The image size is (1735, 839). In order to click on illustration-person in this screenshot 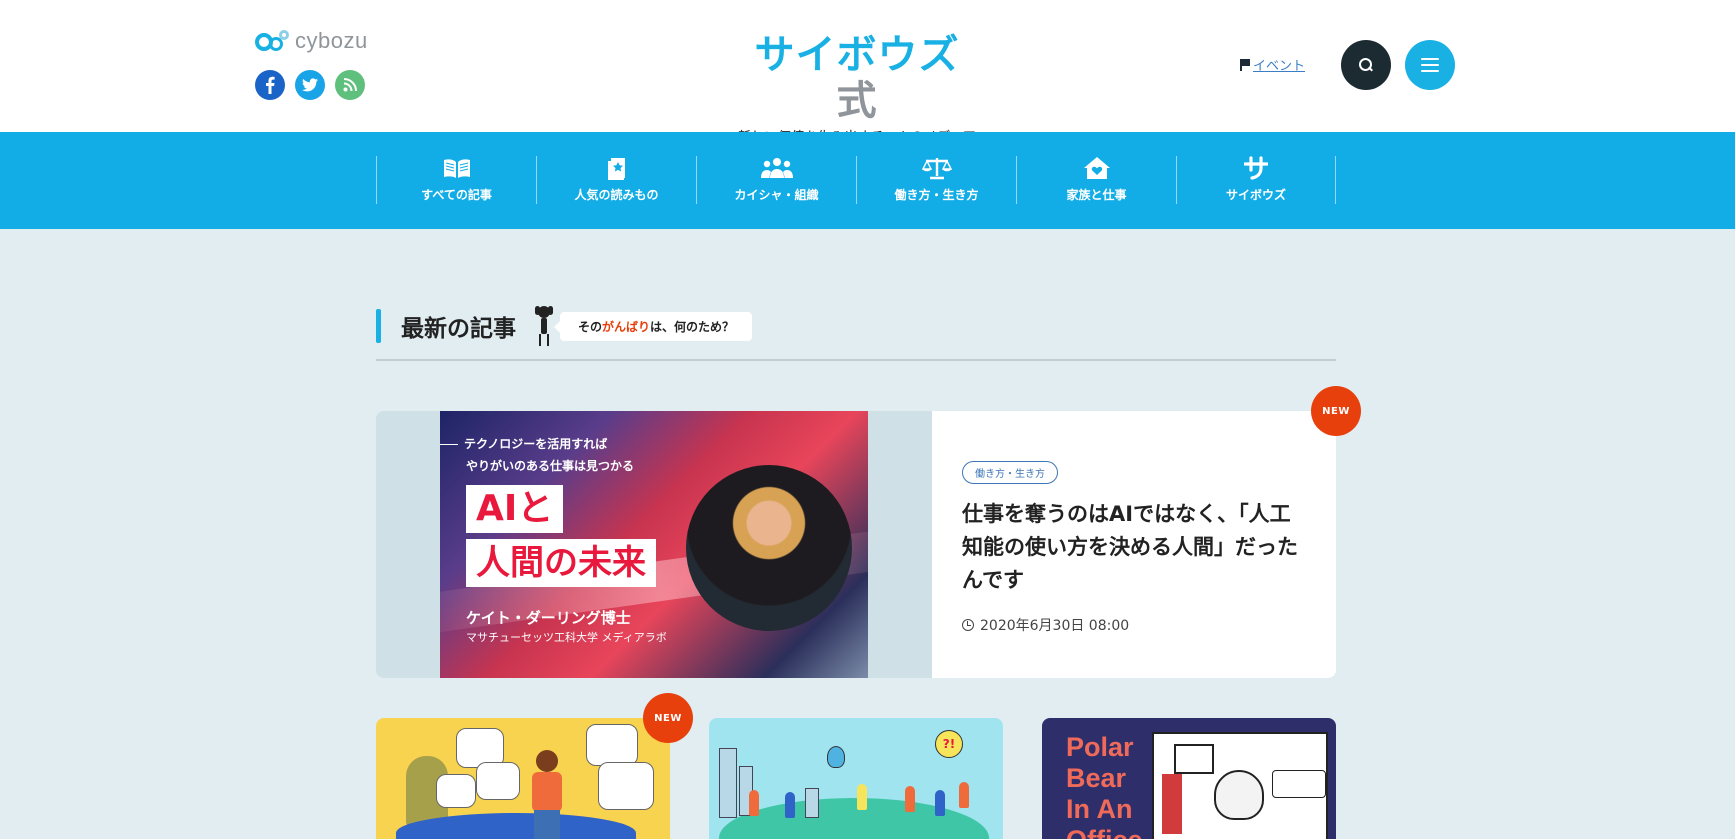, I will do `click(546, 794)`.